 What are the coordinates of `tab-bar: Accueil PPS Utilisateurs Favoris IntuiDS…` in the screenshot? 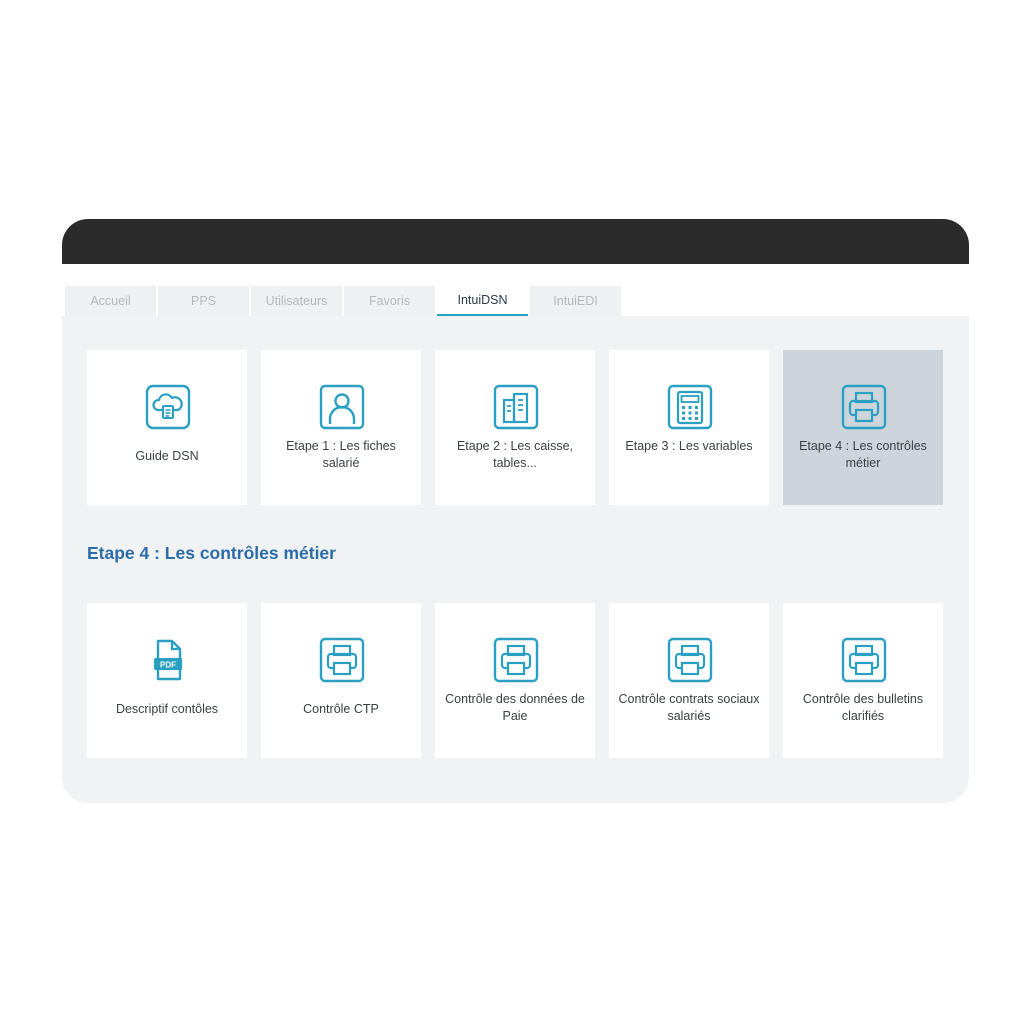 It's located at (515, 290).